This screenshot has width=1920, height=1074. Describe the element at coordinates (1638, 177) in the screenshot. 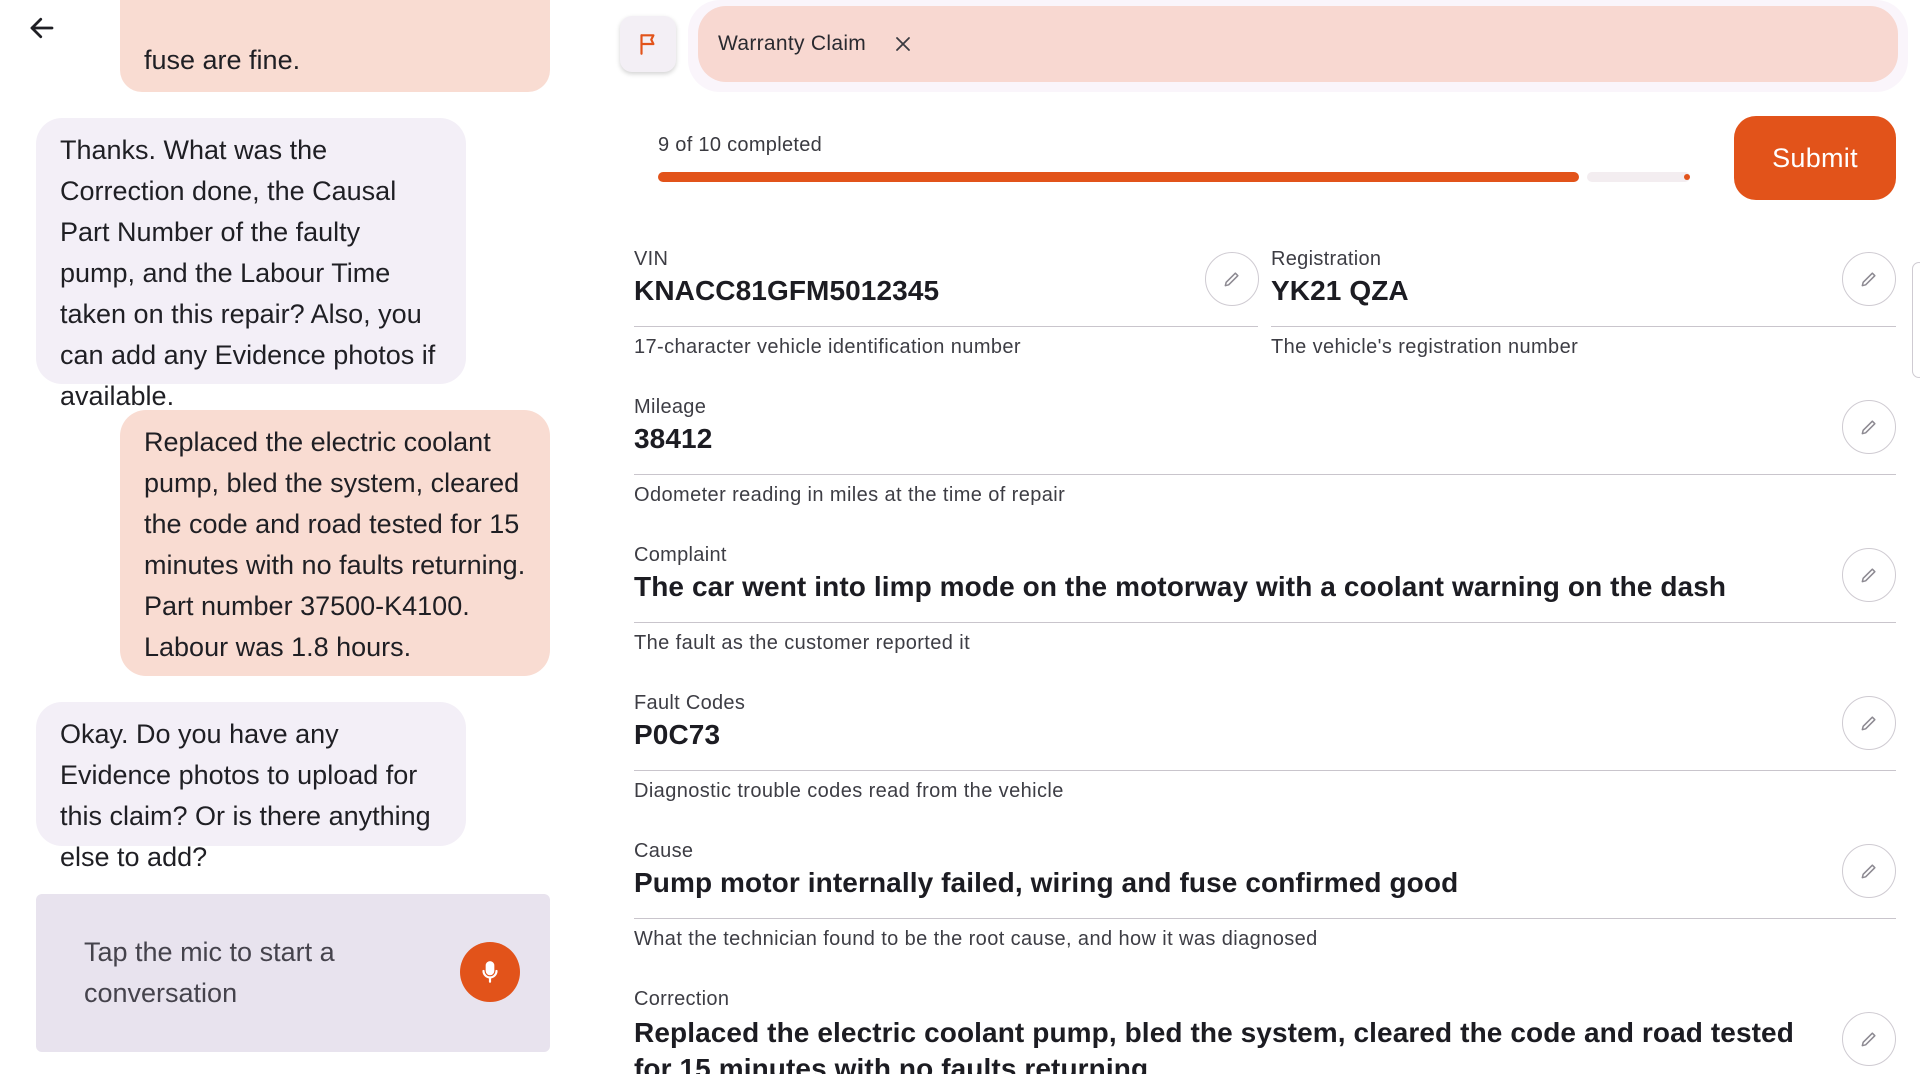

I see `progress-remaining` at that location.